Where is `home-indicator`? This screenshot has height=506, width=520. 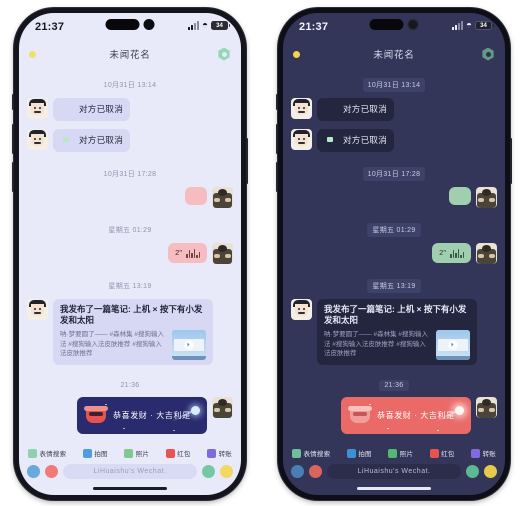
home-indicator is located at coordinates (394, 488).